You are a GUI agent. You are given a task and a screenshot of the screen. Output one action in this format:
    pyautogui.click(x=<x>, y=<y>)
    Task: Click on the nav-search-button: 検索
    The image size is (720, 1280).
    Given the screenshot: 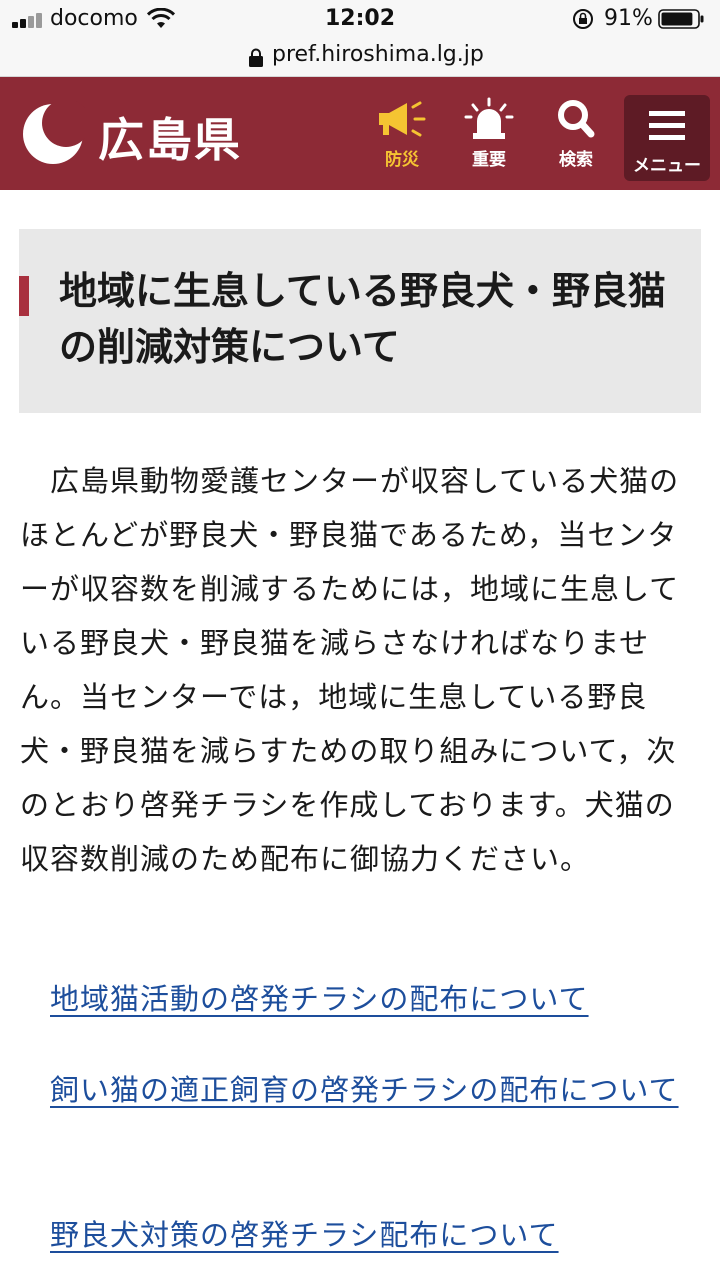 What is the action you would take?
    pyautogui.click(x=576, y=137)
    